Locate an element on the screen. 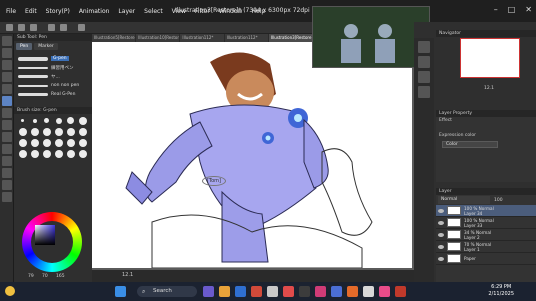 The image size is (536, 301). eraser-tool-icon is located at coordinates (7, 149).